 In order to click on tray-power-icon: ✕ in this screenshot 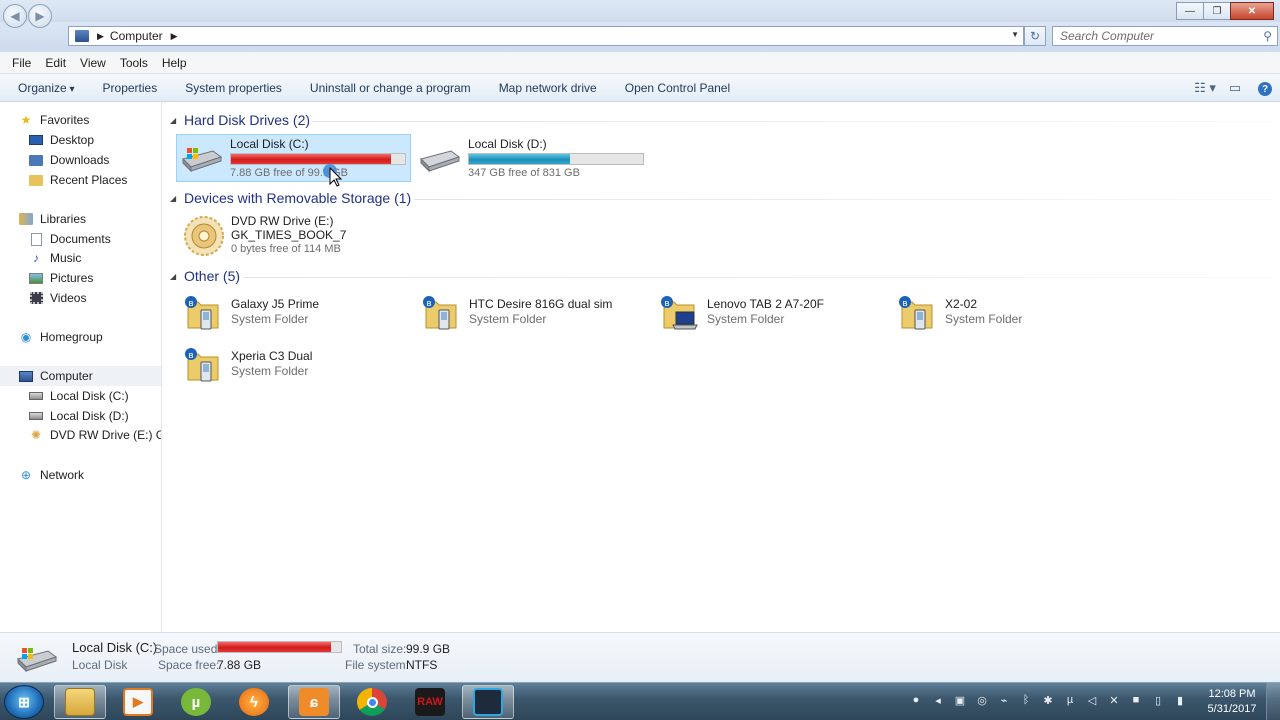, I will do `click(1114, 700)`.